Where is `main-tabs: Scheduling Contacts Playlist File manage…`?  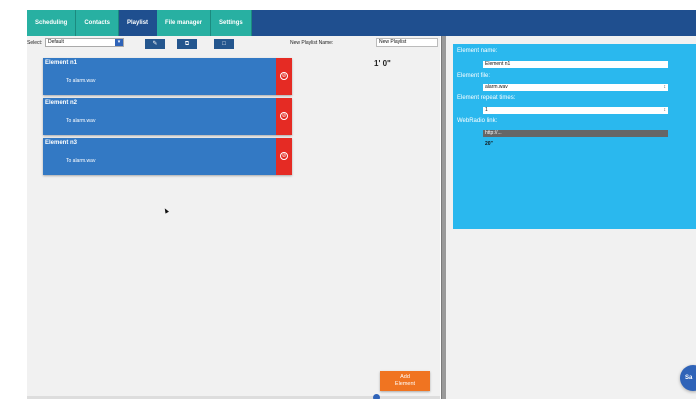 main-tabs: Scheduling Contacts Playlist File manage… is located at coordinates (139, 23).